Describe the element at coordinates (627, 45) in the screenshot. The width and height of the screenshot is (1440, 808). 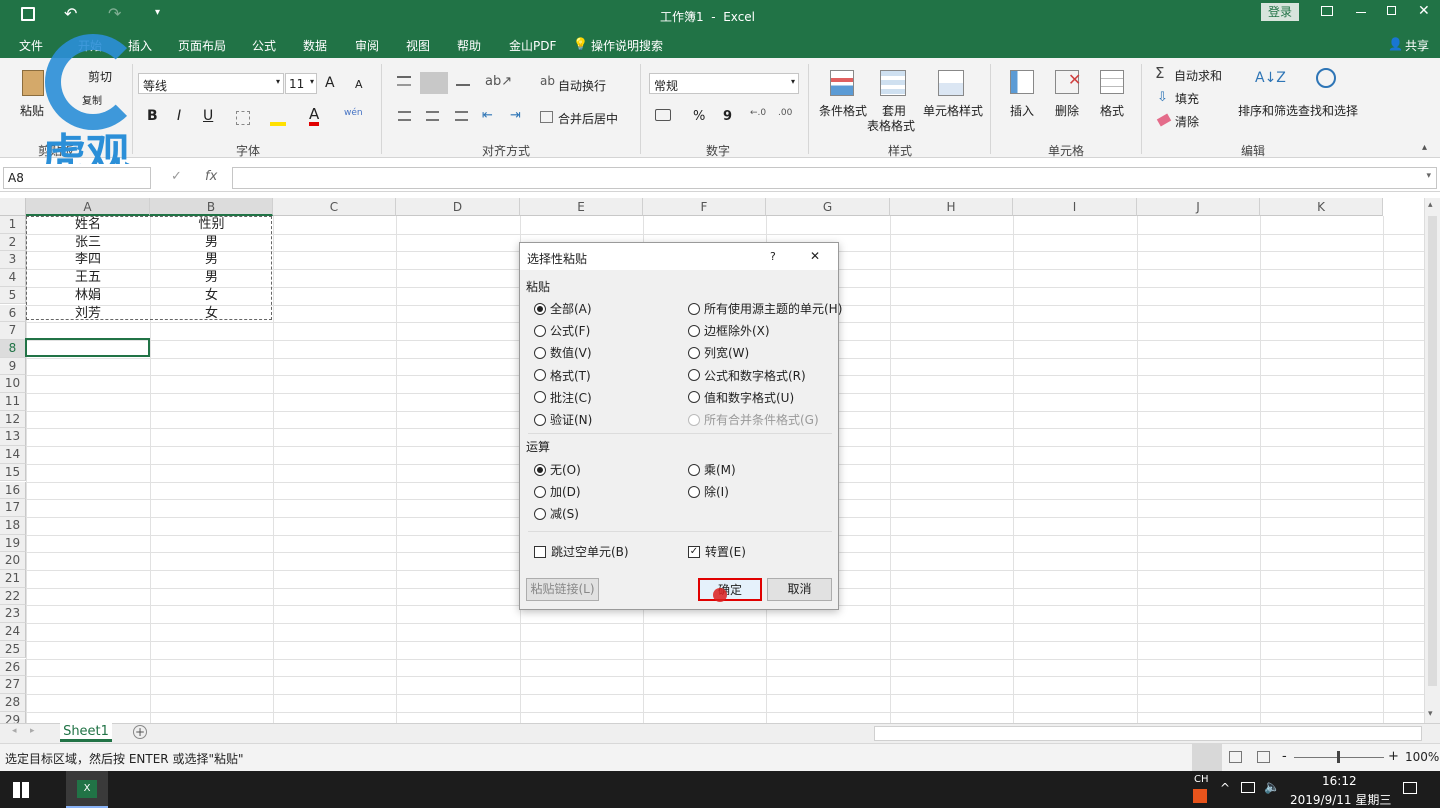
I see `tell-me-search: 操作说明搜索` at that location.